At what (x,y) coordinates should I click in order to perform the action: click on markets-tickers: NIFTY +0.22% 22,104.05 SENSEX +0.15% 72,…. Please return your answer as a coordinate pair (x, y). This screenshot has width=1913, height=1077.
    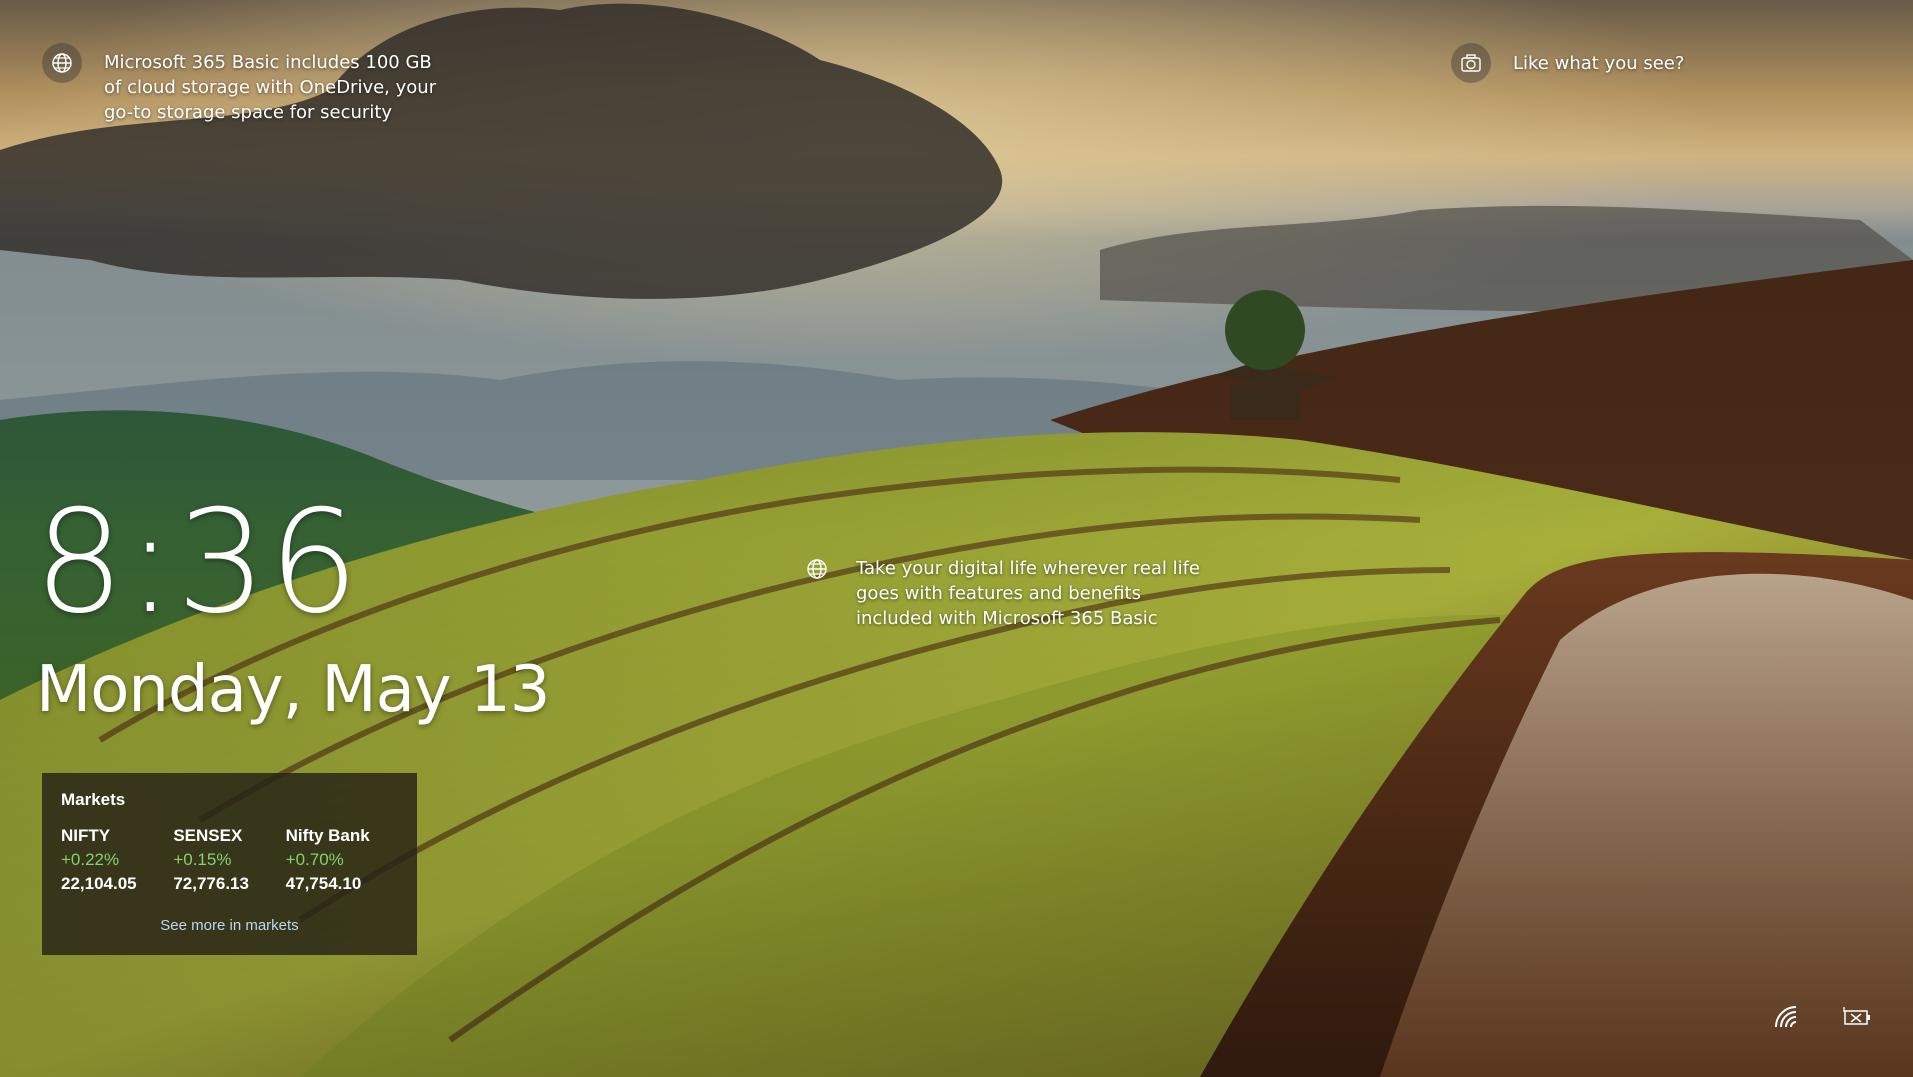
    Looking at the image, I should click on (229, 860).